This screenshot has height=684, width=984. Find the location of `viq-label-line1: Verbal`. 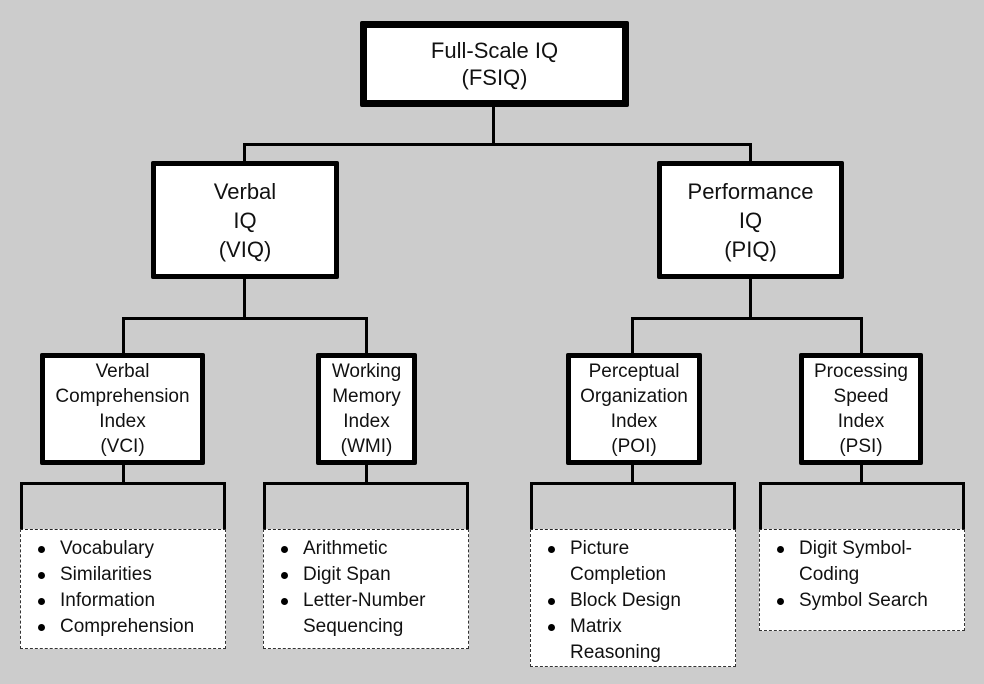

viq-label-line1: Verbal is located at coordinates (245, 191).